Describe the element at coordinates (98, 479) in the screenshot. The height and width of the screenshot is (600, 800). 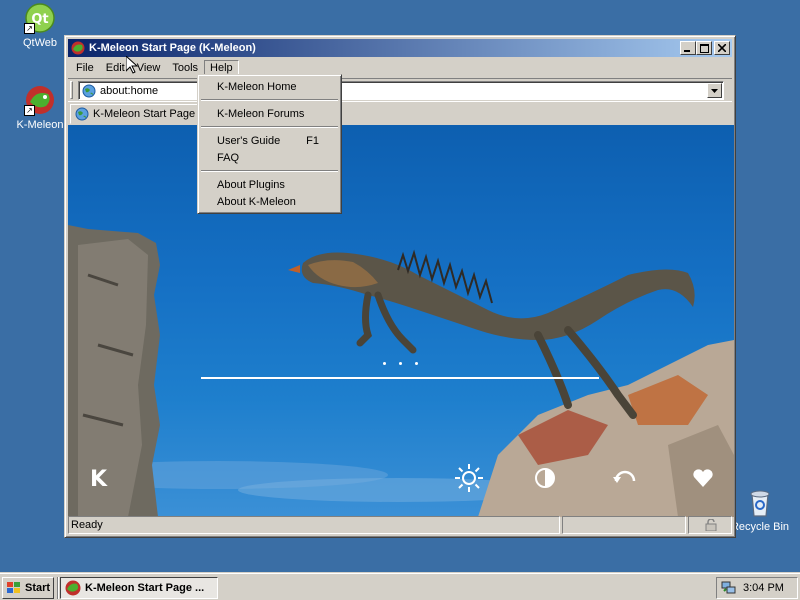
I see `kmeleon-logo: K` at that location.